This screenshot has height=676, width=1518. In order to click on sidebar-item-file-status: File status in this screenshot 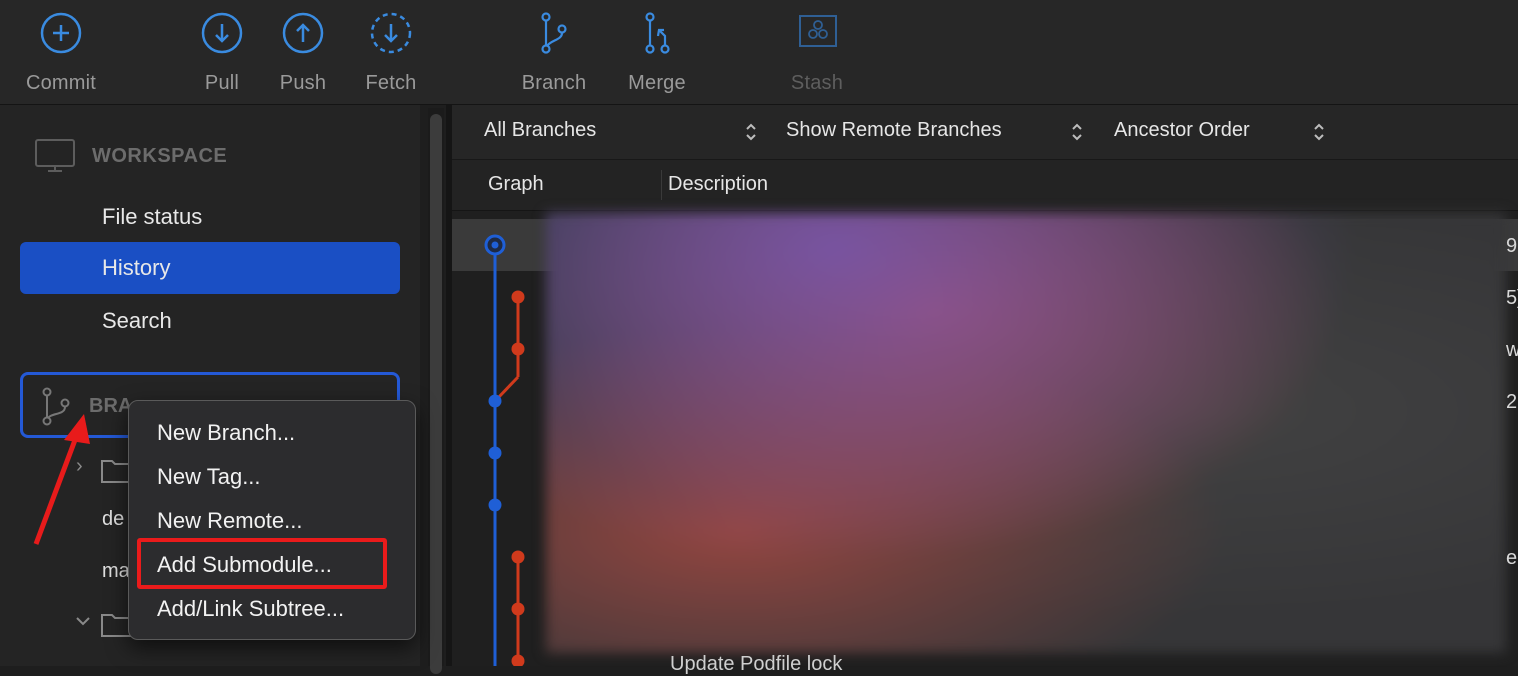, I will do `click(210, 217)`.